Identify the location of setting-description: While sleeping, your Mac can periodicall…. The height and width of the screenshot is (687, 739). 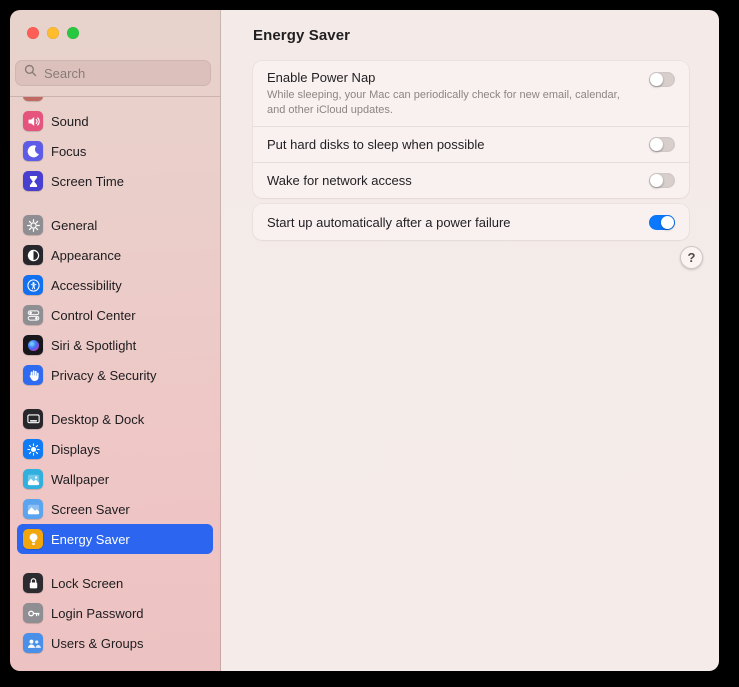
(443, 102).